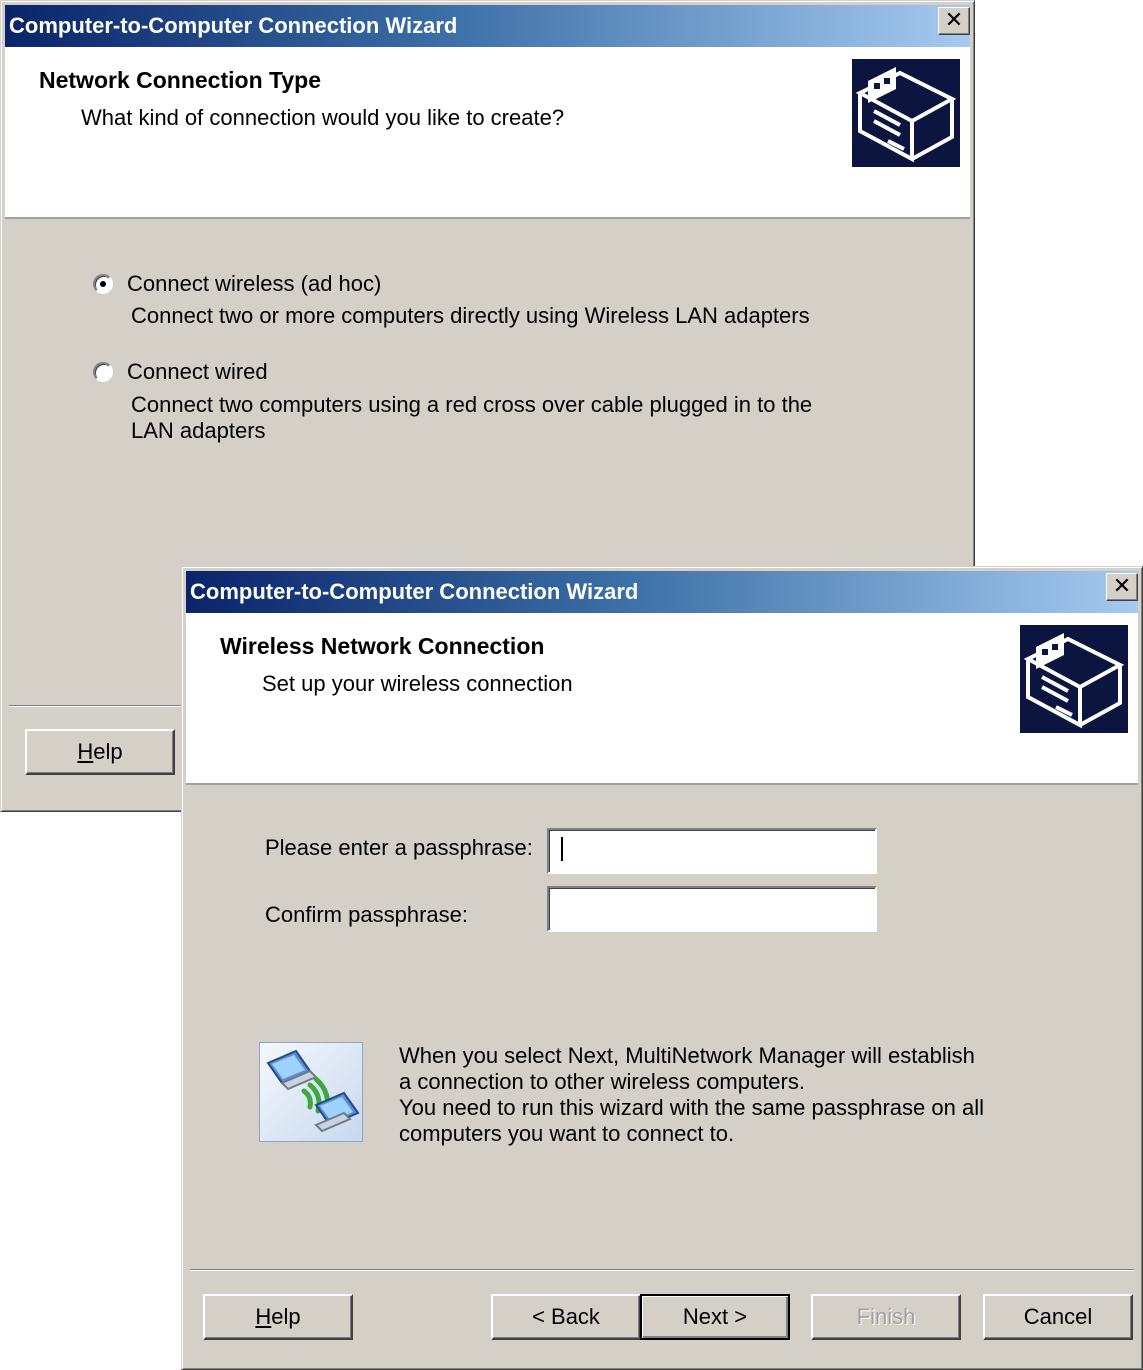 The height and width of the screenshot is (1370, 1143). Describe the element at coordinates (198, 430) in the screenshot. I see `option-description-line-2: LAN adapters` at that location.